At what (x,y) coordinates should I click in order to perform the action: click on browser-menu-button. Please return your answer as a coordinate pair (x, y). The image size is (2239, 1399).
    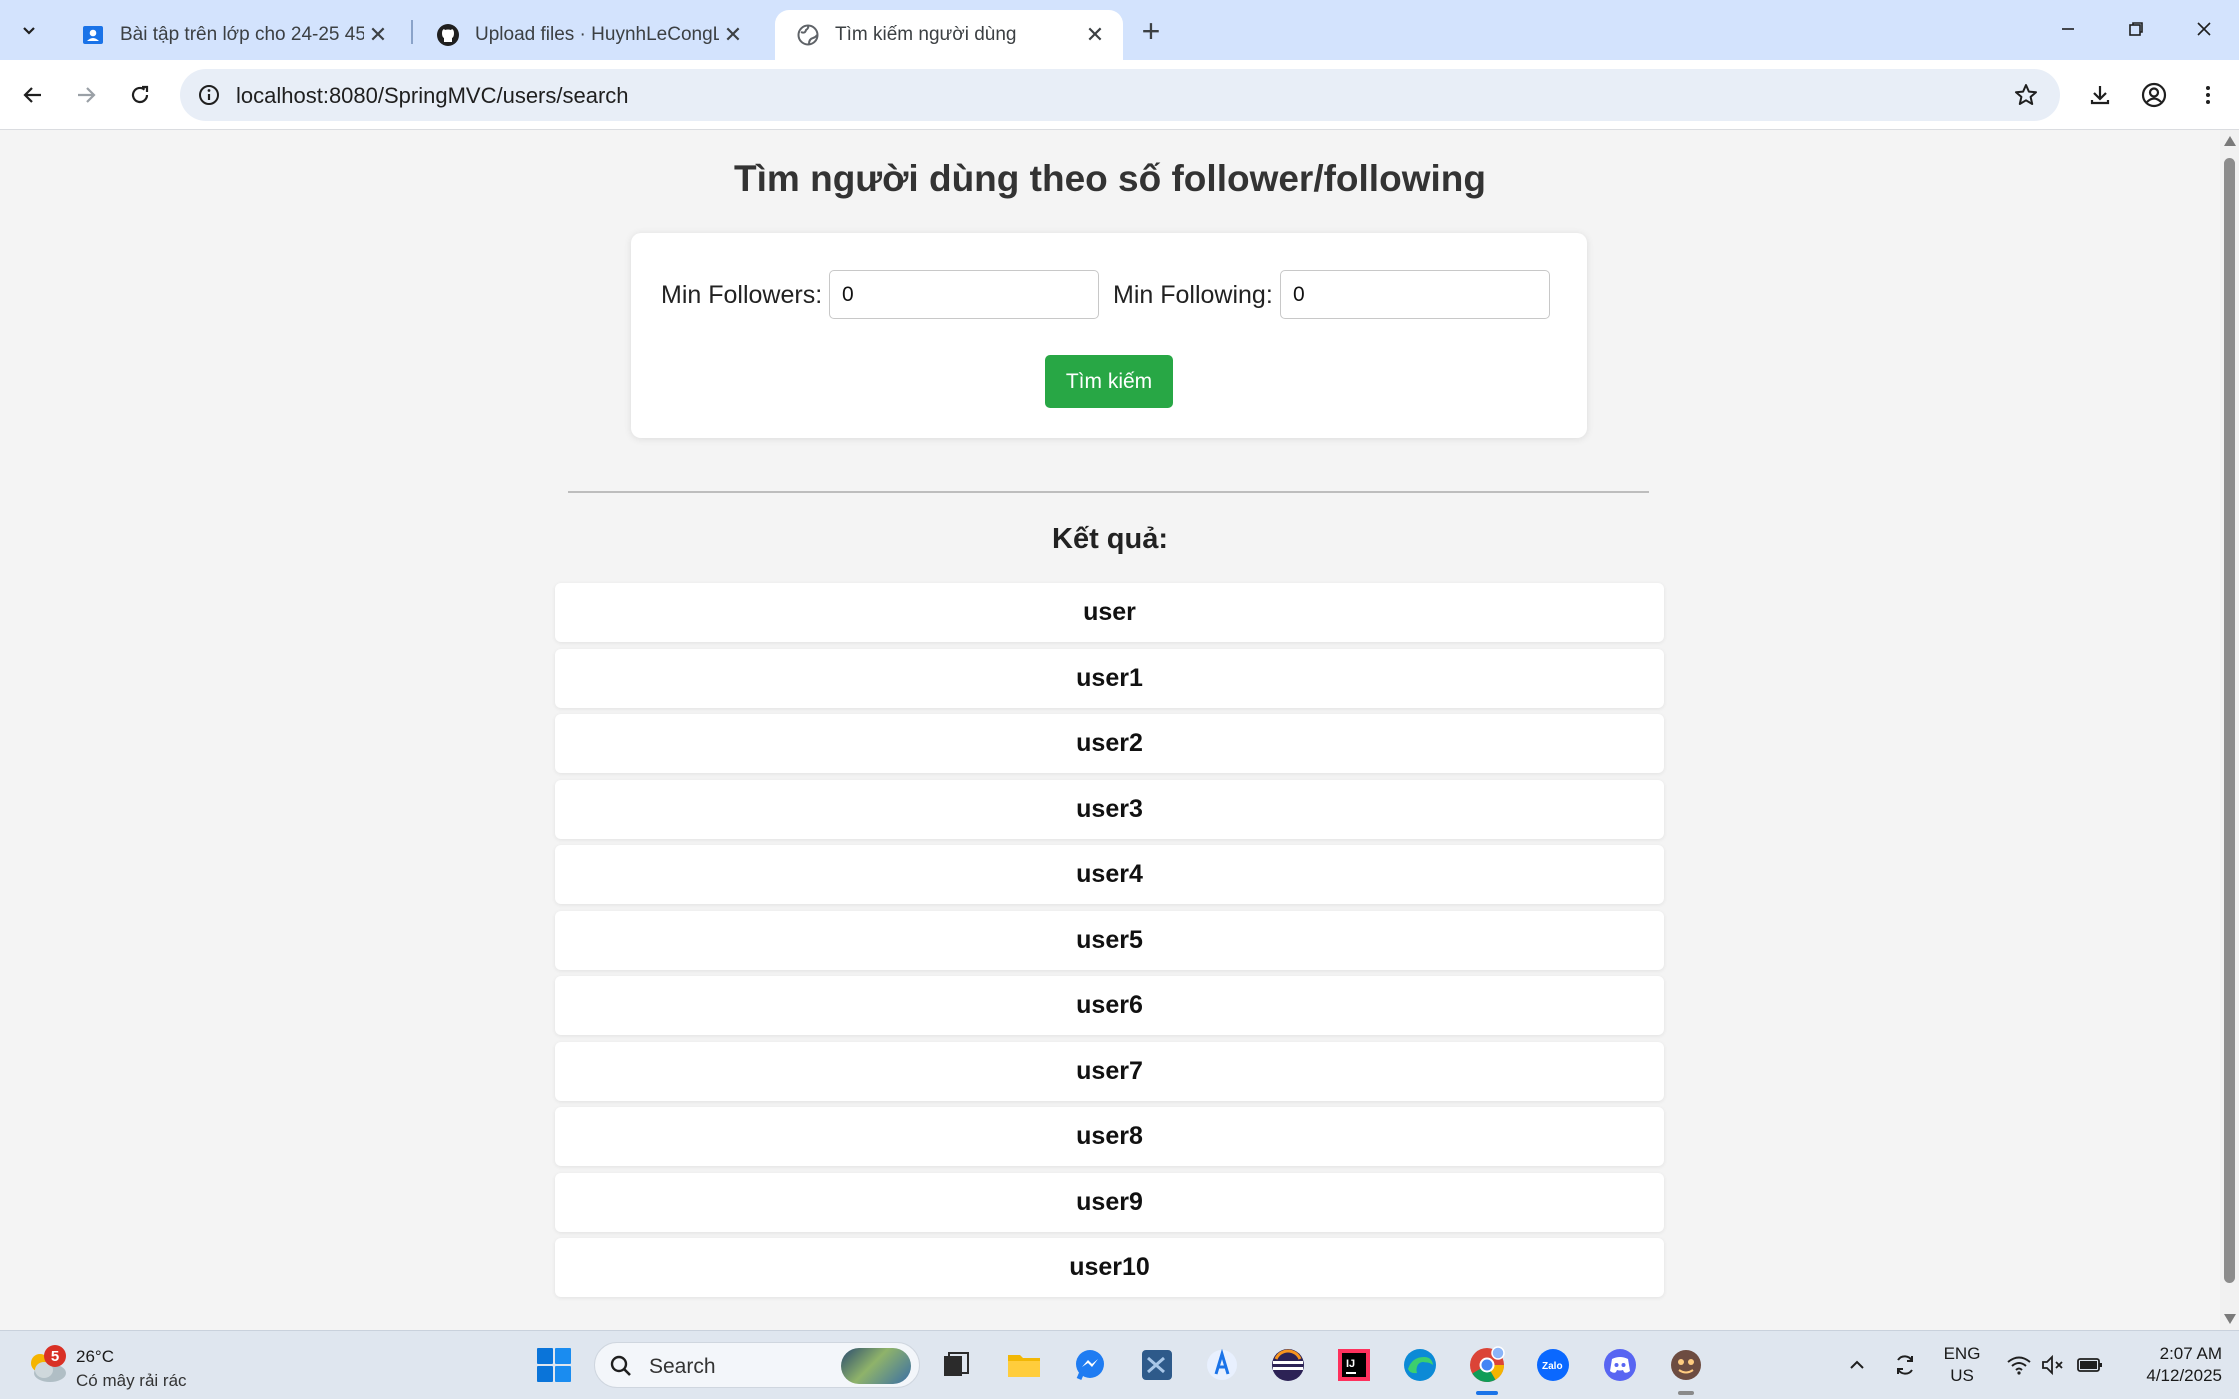
    Looking at the image, I should click on (2208, 95).